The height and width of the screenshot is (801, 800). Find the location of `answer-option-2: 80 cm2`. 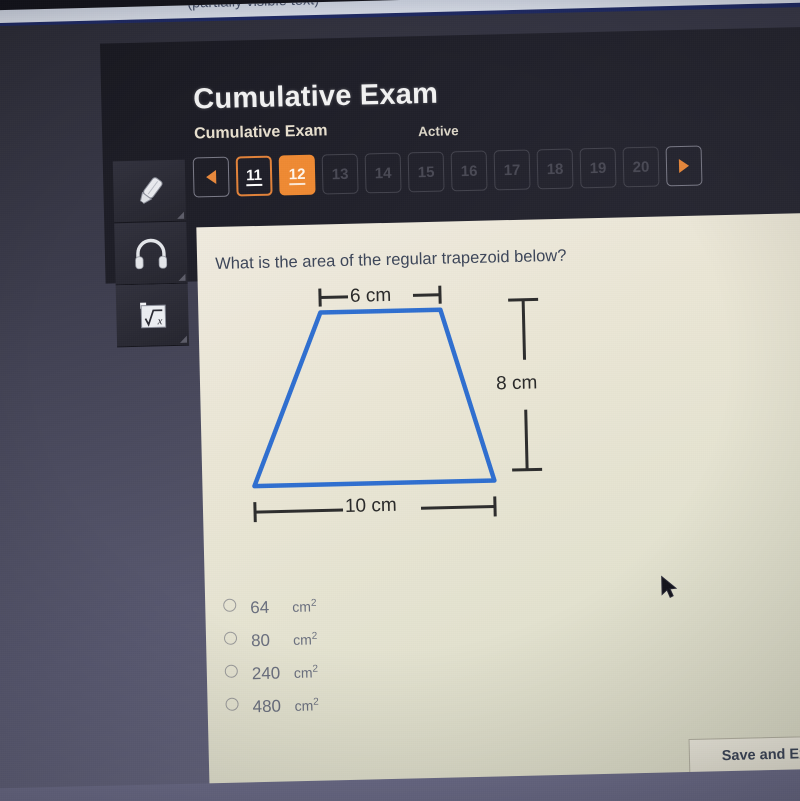

answer-option-2: 80 cm2 is located at coordinates (270, 647).